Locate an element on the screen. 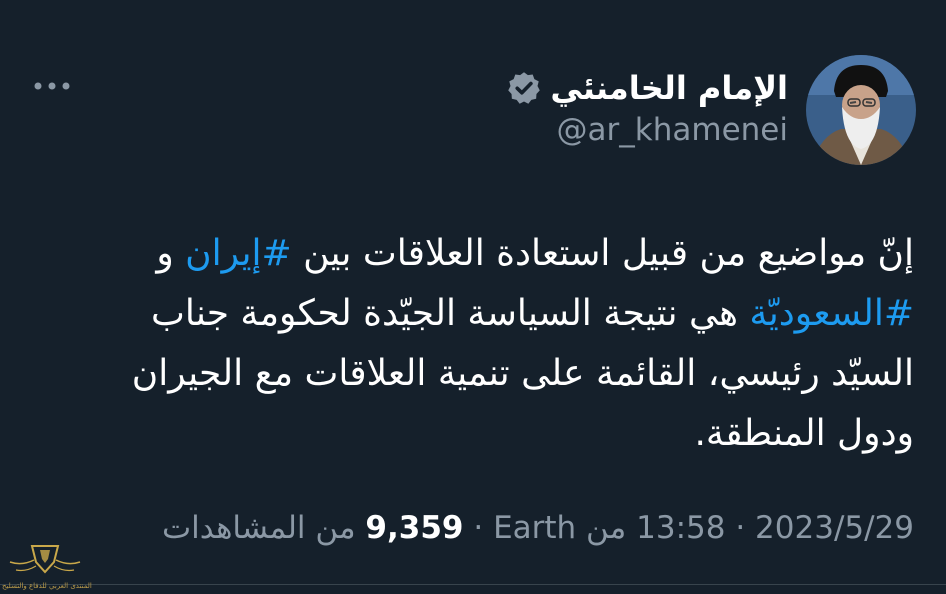  author-display-name: الإمام الخامنئي is located at coordinates (669, 88).